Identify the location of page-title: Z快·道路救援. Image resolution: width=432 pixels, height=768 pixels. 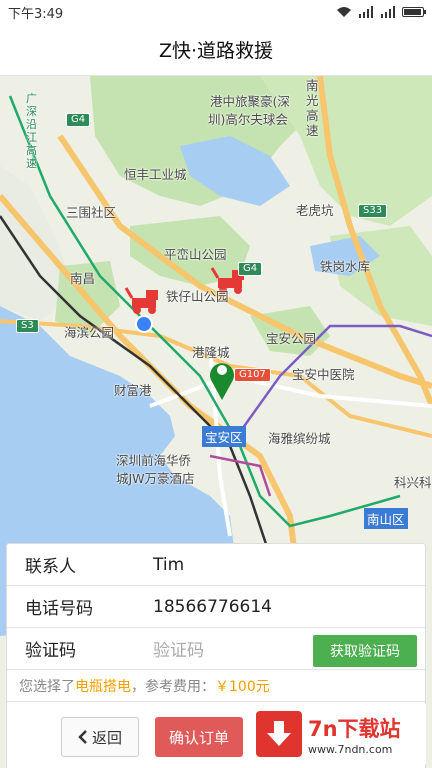
(216, 51).